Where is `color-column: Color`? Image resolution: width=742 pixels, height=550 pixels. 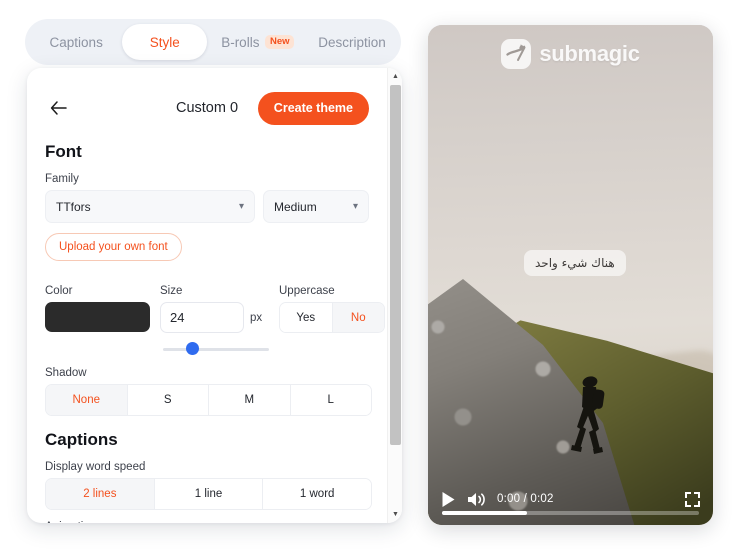
color-column: Color is located at coordinates (97, 315).